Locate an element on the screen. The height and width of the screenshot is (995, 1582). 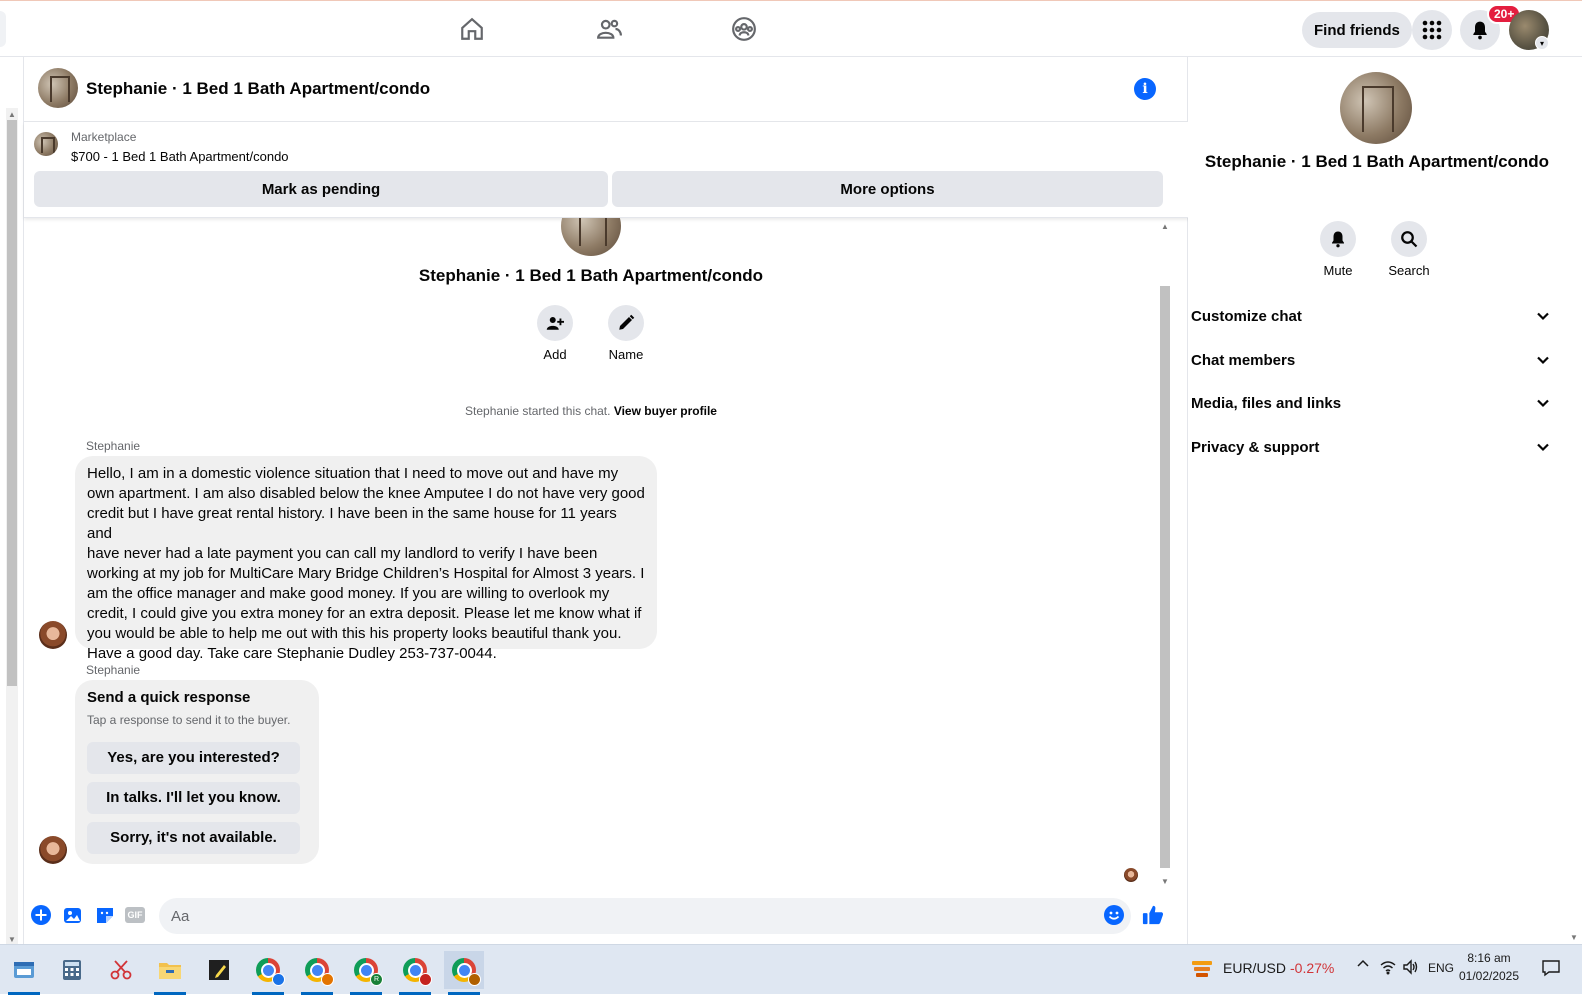
home-icon is located at coordinates (472, 29).